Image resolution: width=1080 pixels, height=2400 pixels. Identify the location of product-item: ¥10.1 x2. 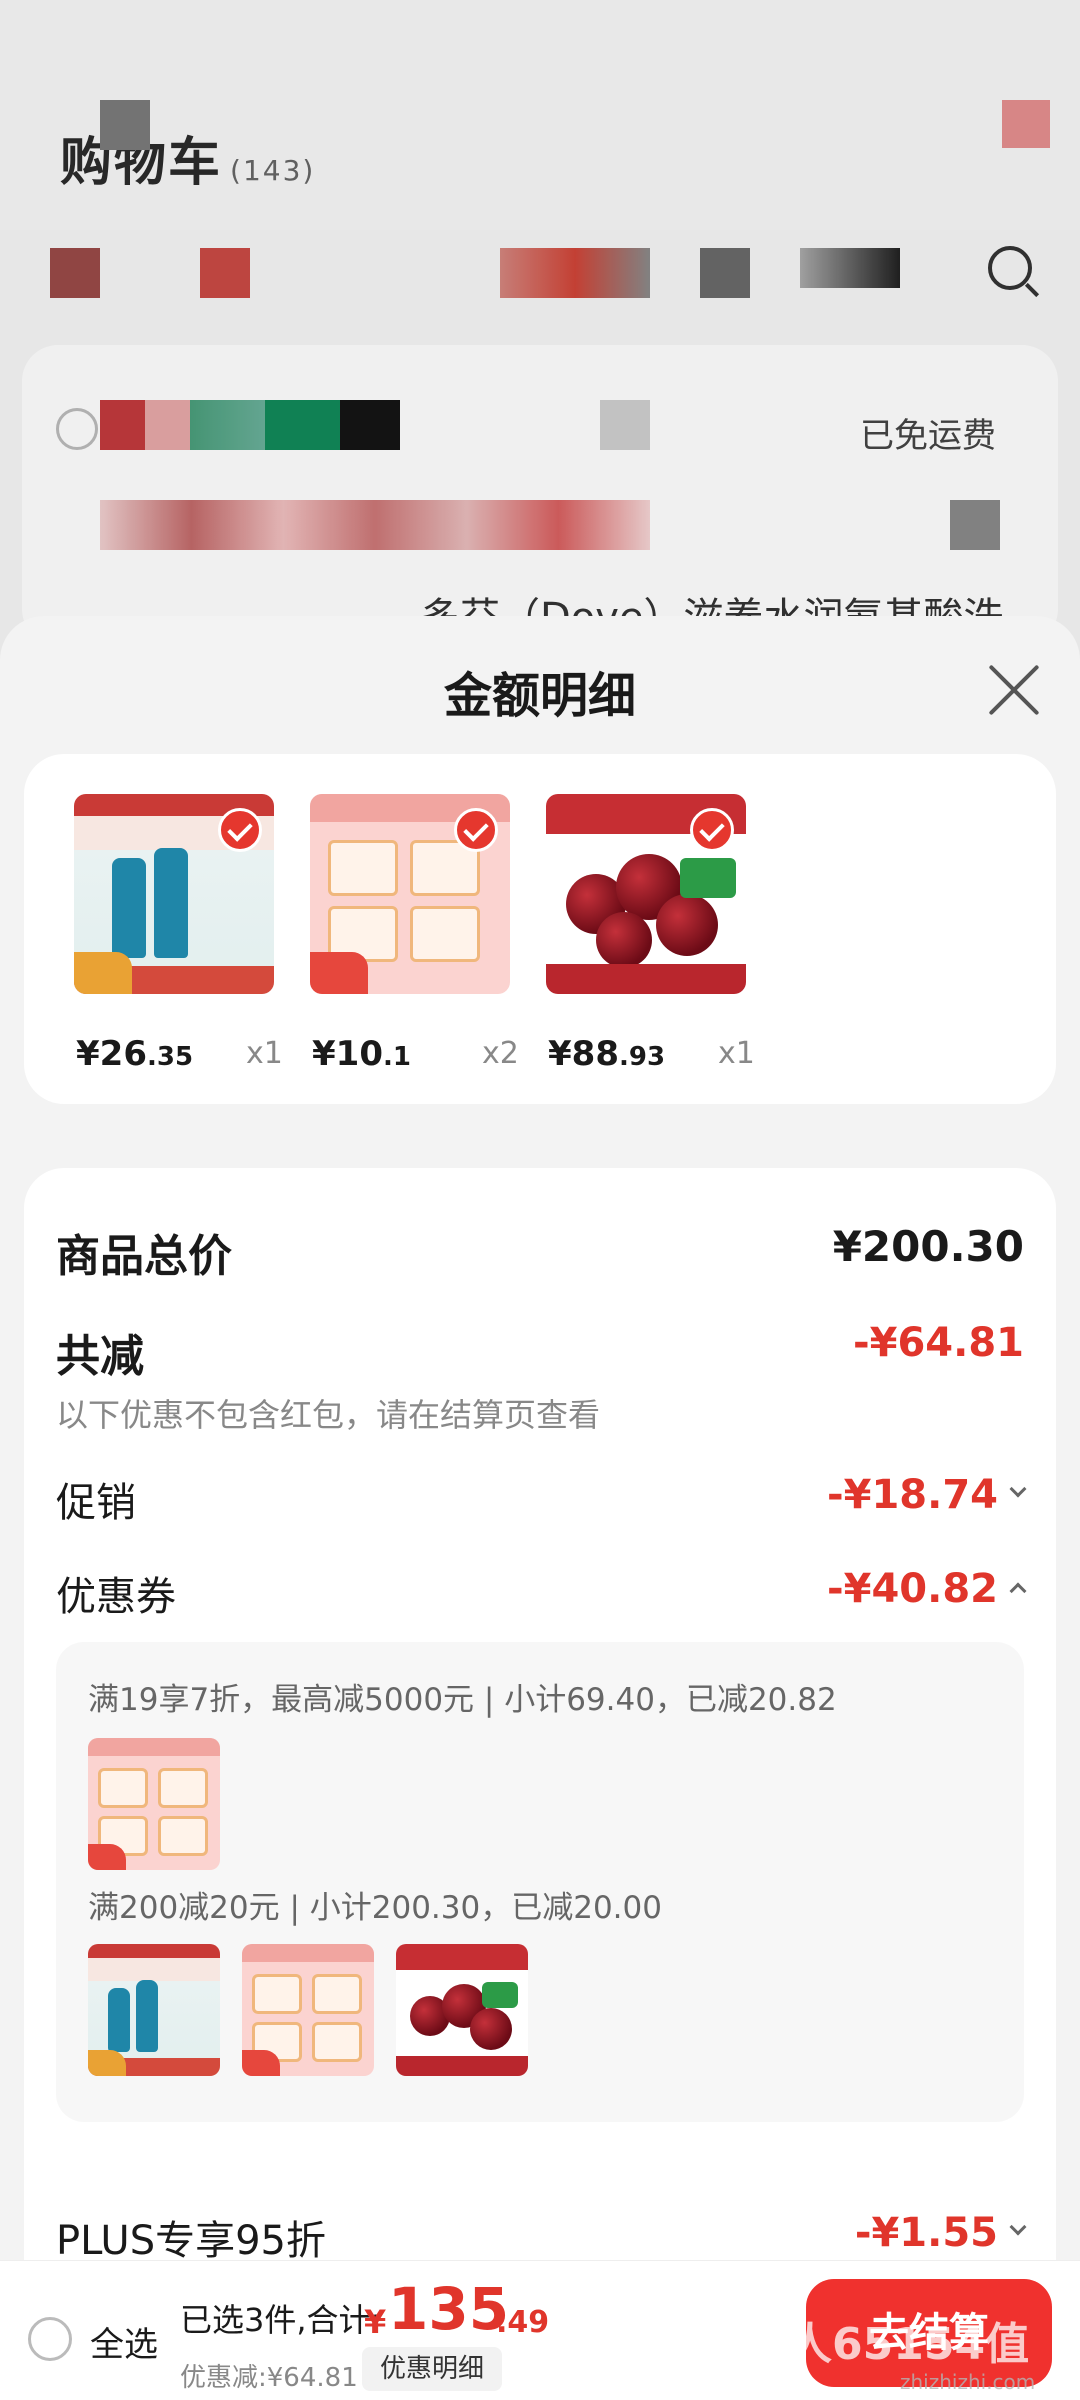
(389, 934).